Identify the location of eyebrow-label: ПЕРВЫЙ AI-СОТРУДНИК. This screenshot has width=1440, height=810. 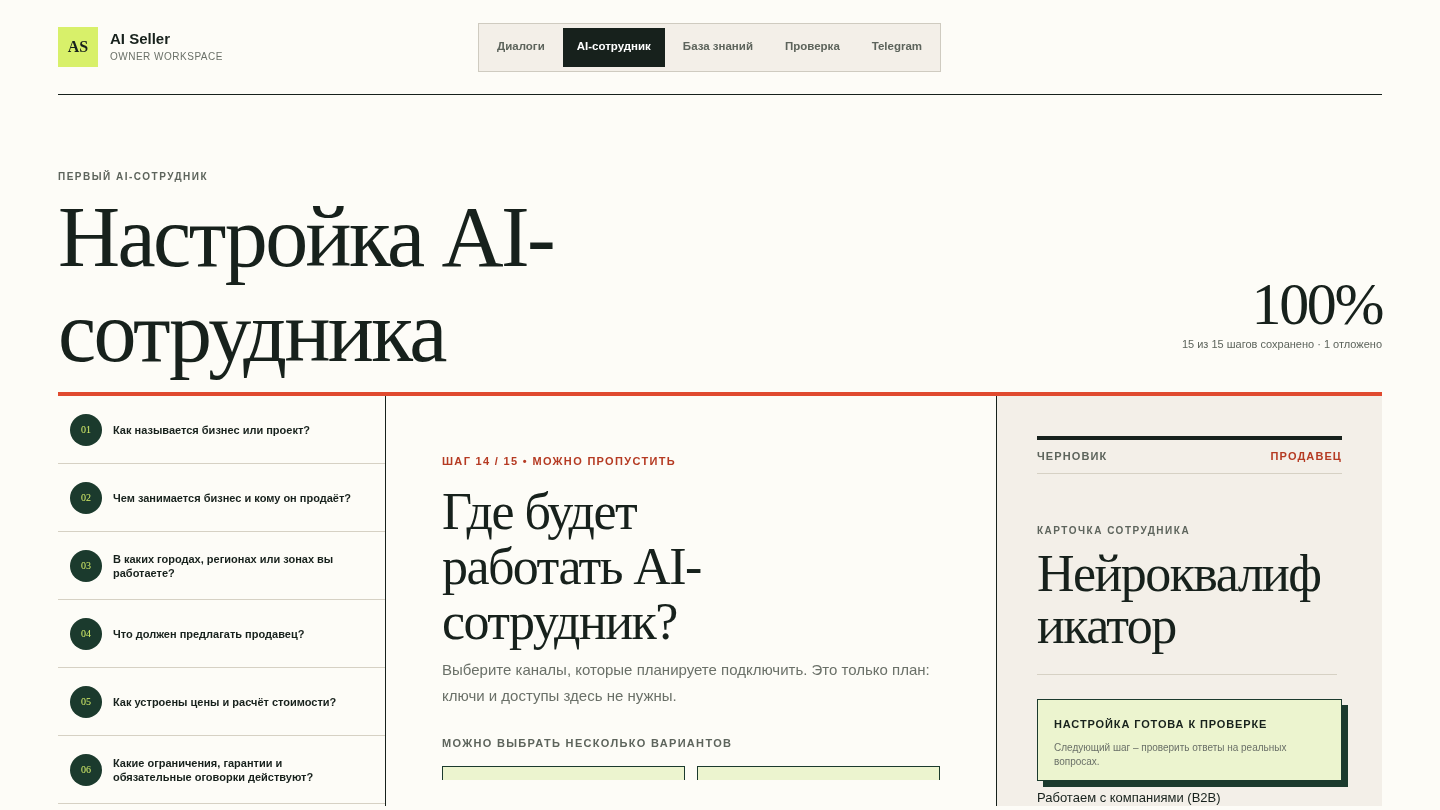
(134, 176).